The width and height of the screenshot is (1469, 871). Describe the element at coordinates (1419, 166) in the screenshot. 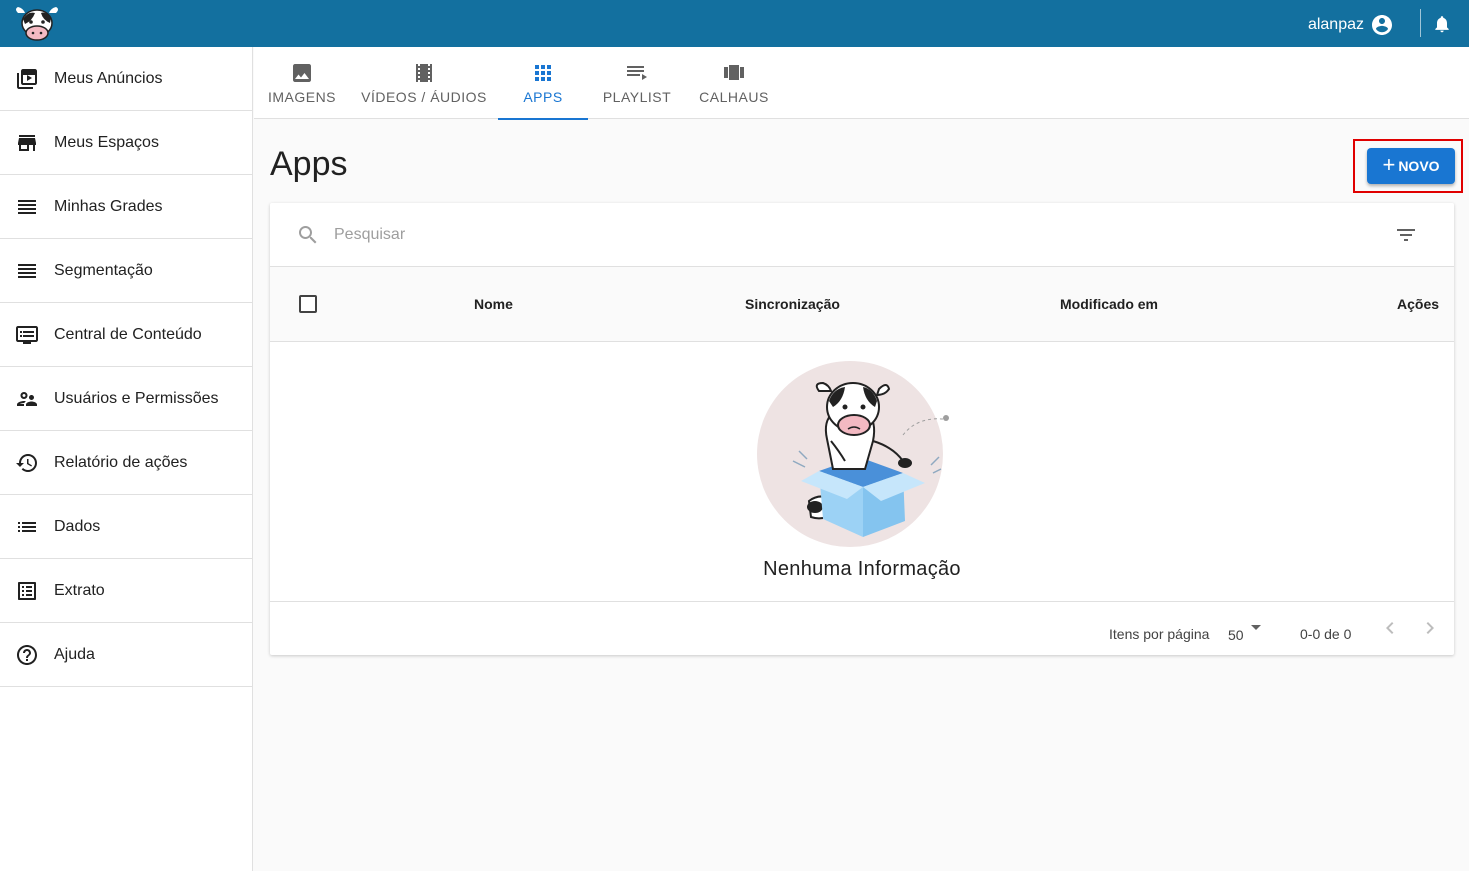

I see `new-button-label: NOVO` at that location.